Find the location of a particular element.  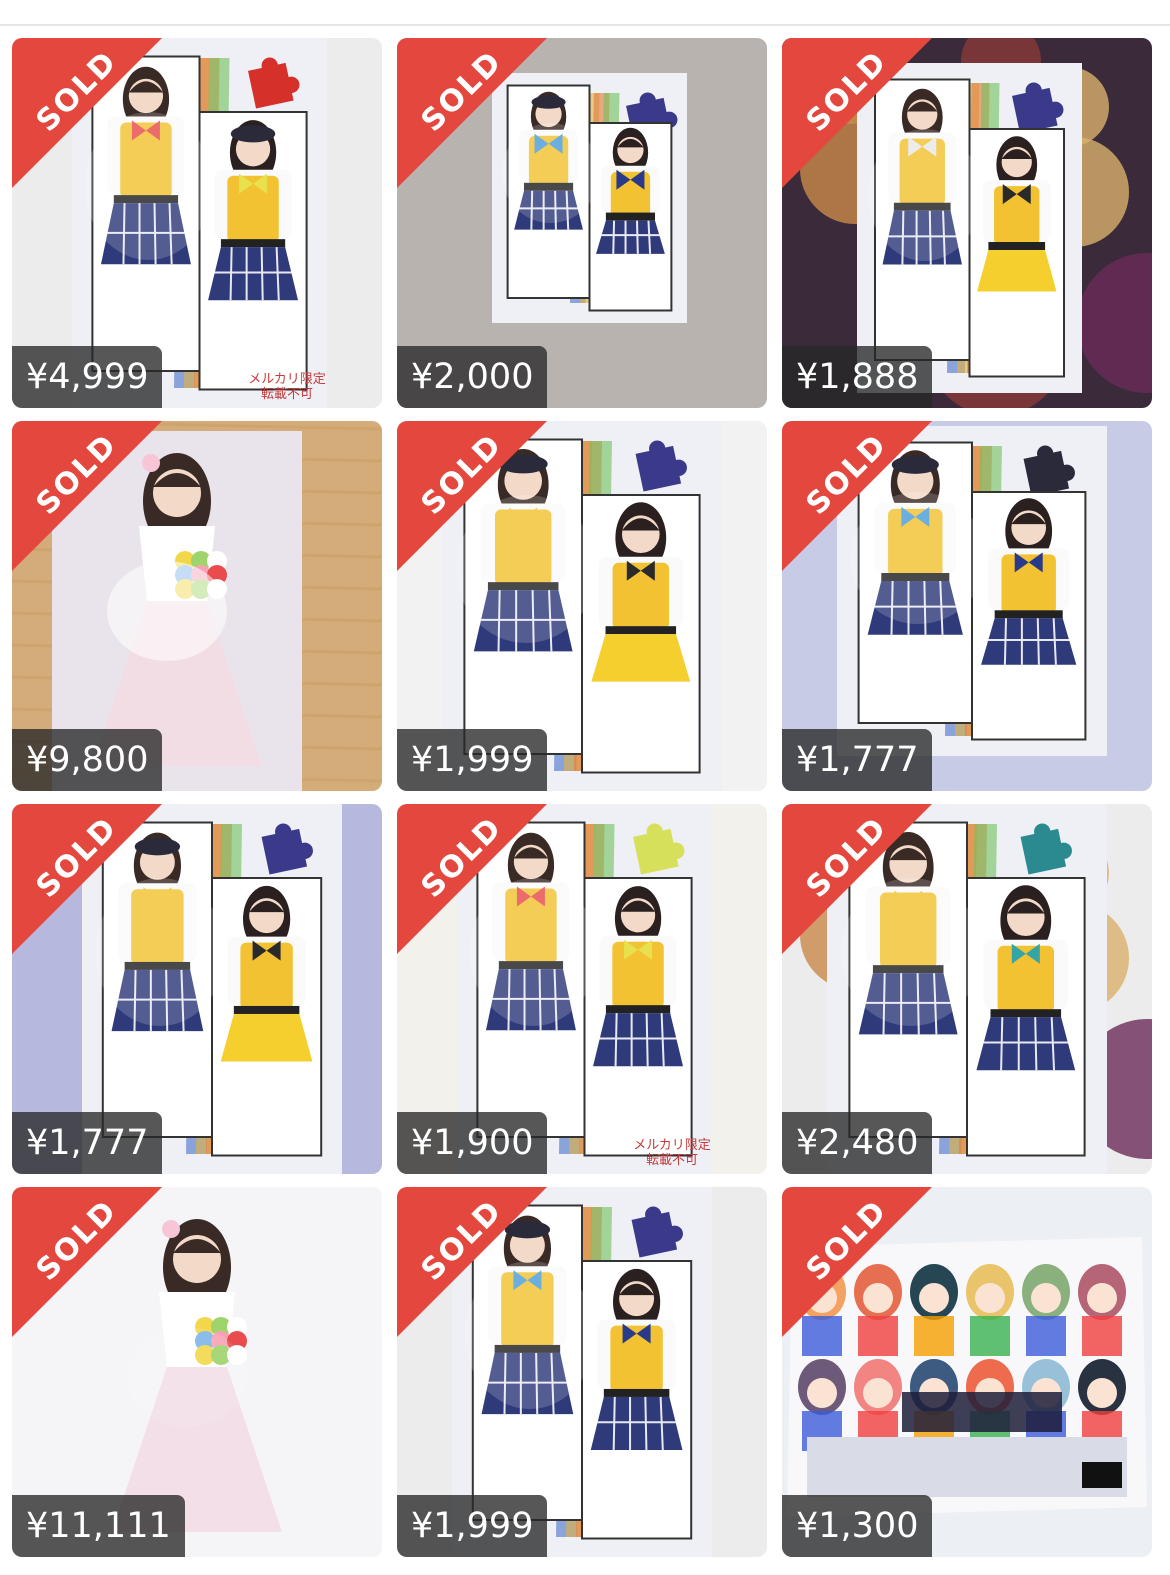

price-tag: ¥4,999 is located at coordinates (87, 377).